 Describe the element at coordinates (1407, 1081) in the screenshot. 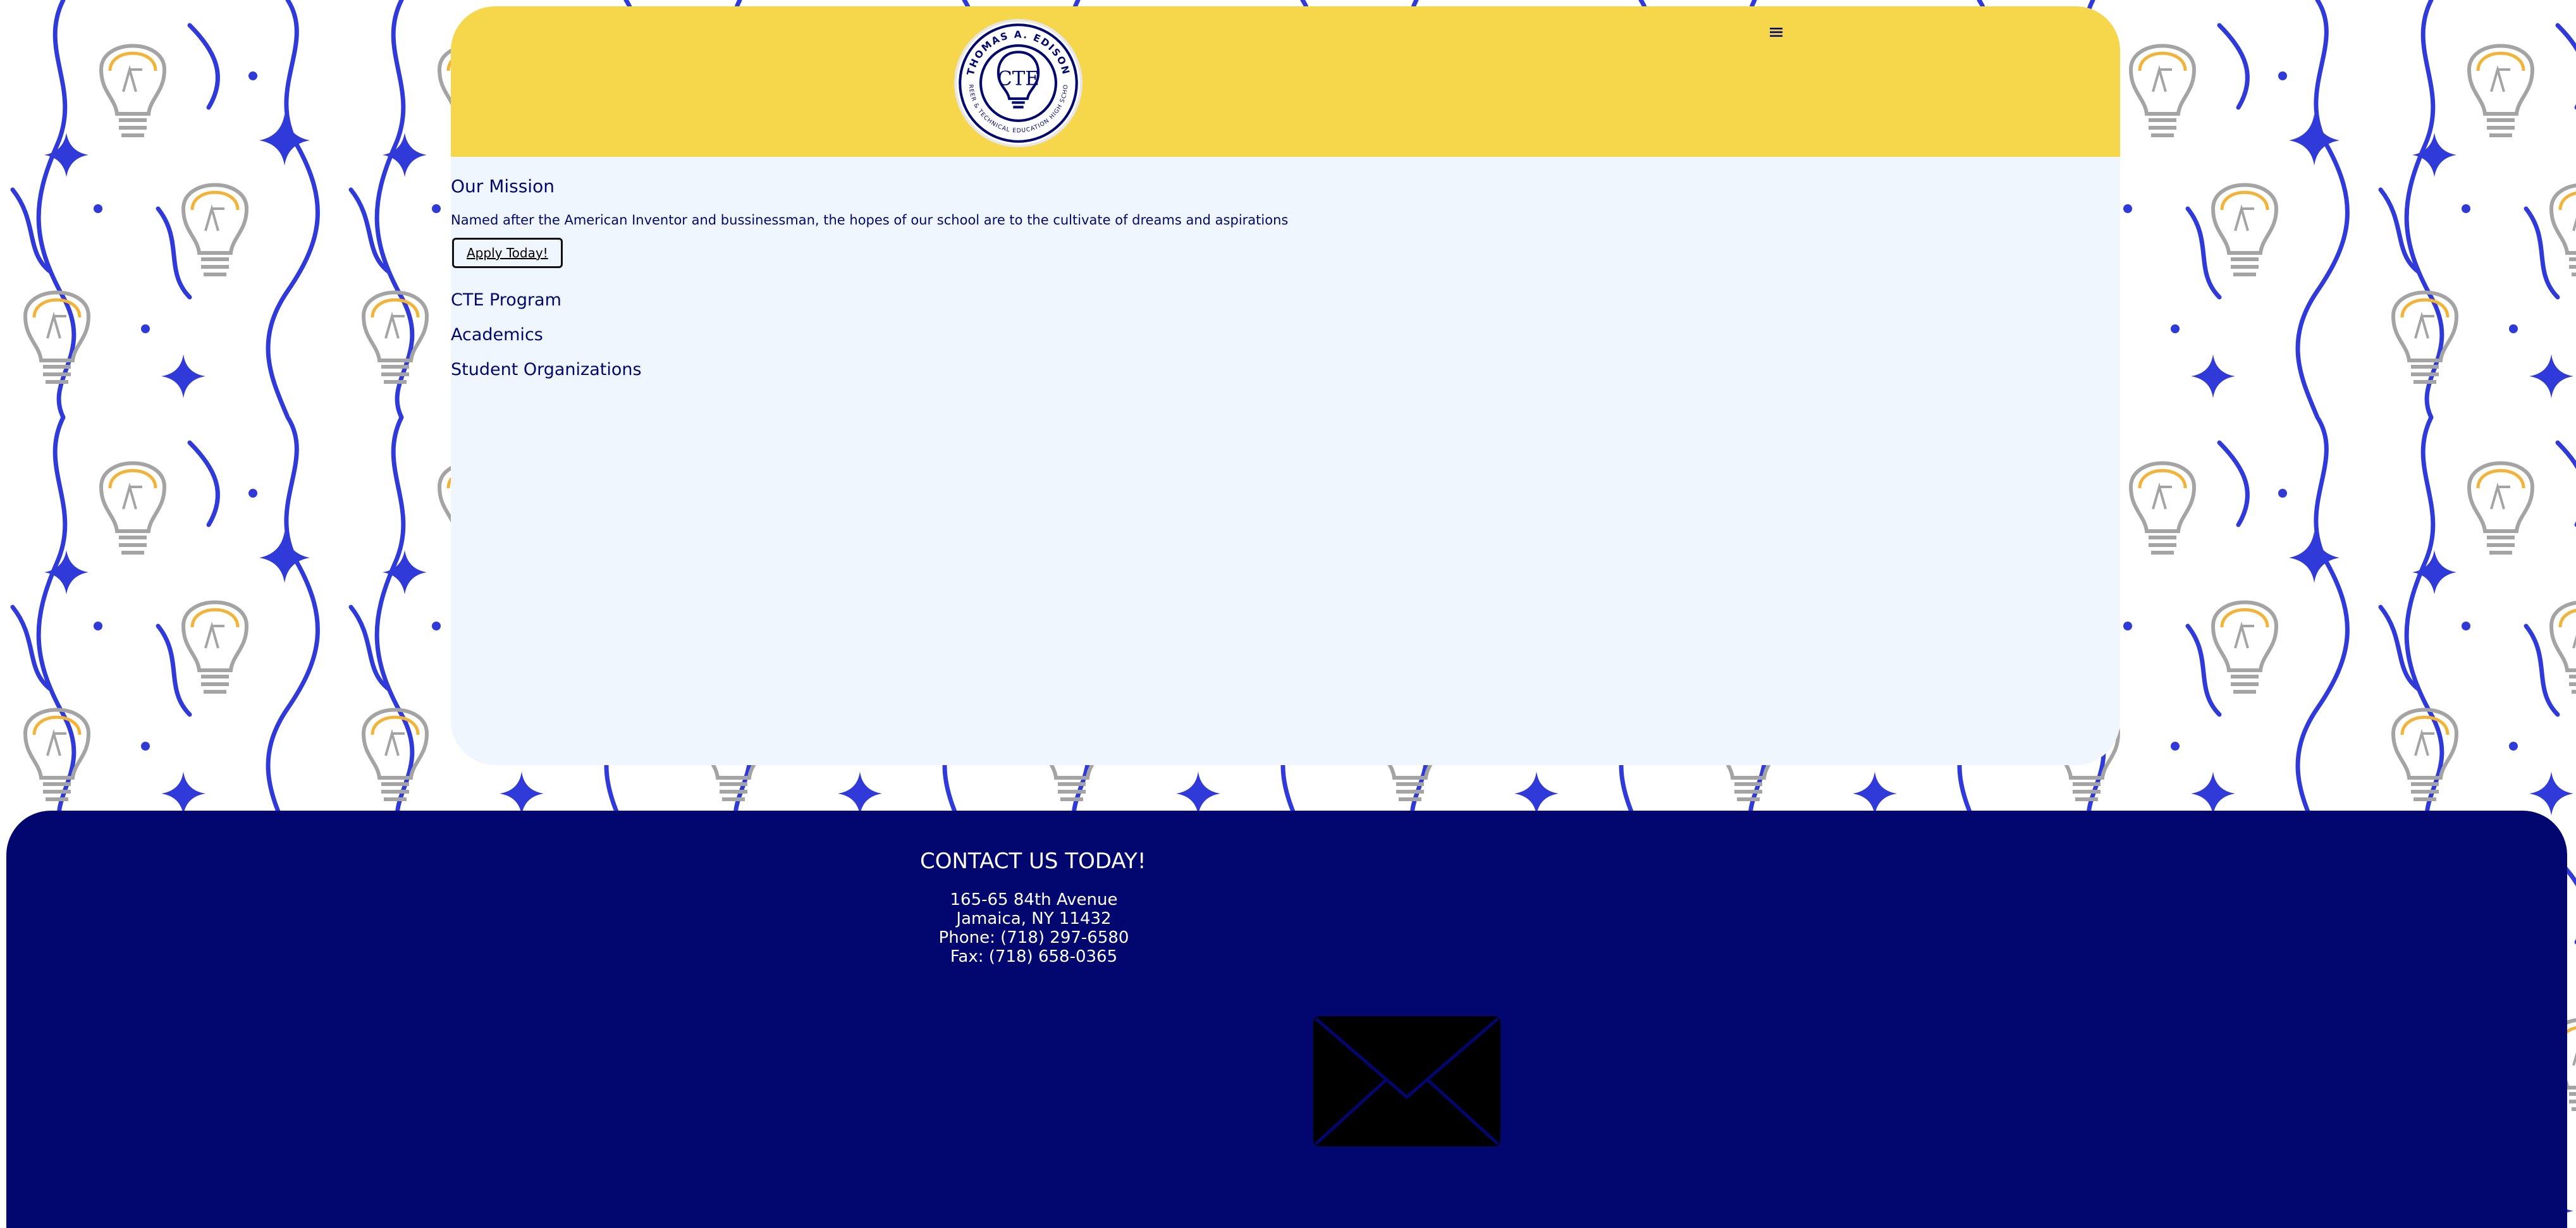

I see `envelope-icon` at that location.